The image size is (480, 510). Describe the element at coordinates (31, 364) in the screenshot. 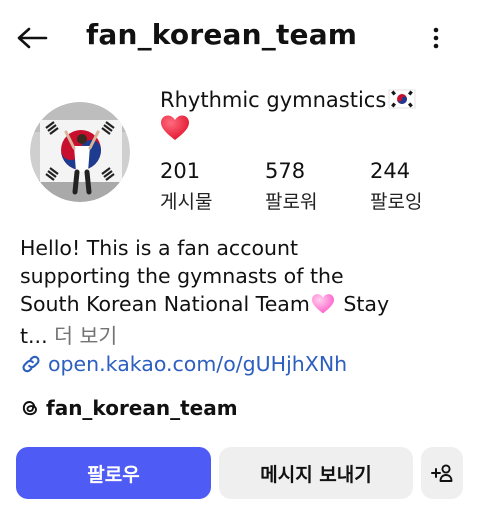

I see `chain-link-icon` at that location.